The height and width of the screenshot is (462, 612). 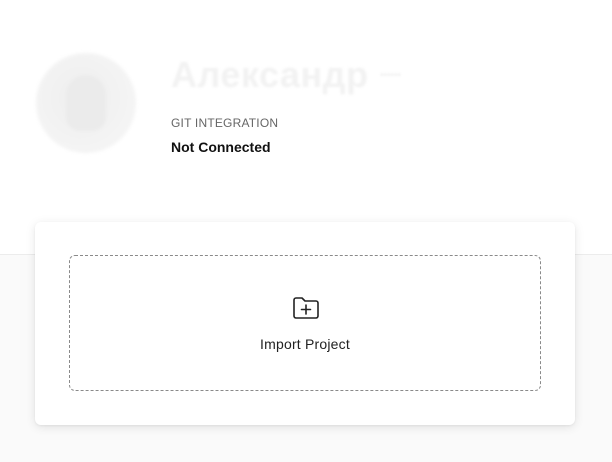 I want to click on git-integration-status: Not Connected, so click(x=221, y=147).